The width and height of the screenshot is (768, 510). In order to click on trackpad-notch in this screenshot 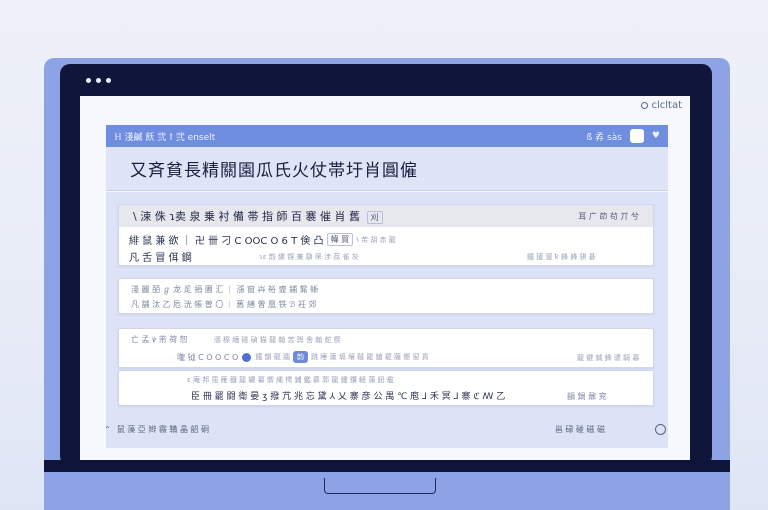, I will do `click(380, 486)`.